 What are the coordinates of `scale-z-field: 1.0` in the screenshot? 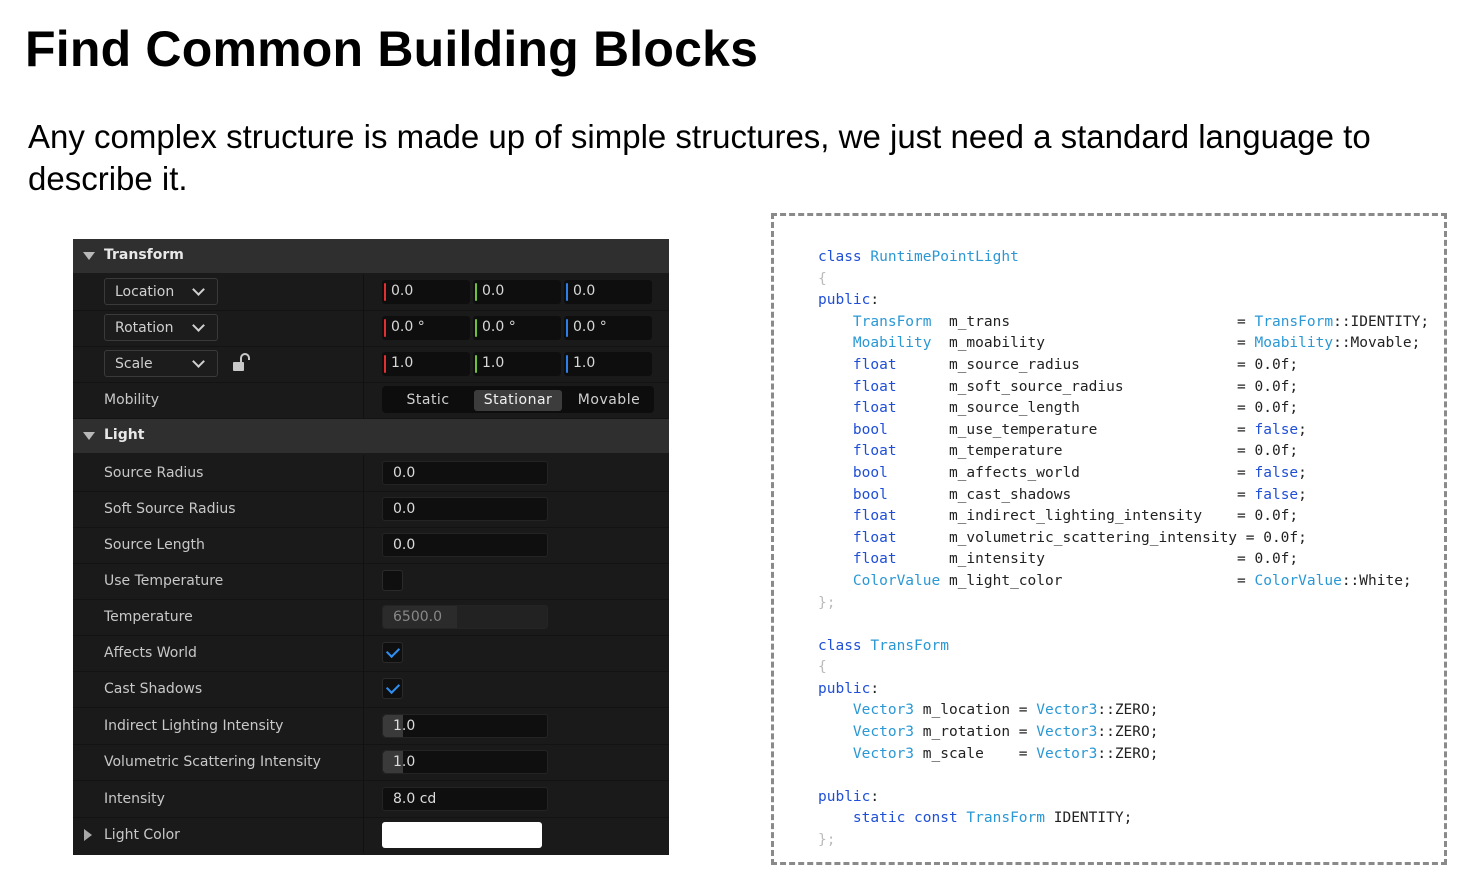 It's located at (608, 364).